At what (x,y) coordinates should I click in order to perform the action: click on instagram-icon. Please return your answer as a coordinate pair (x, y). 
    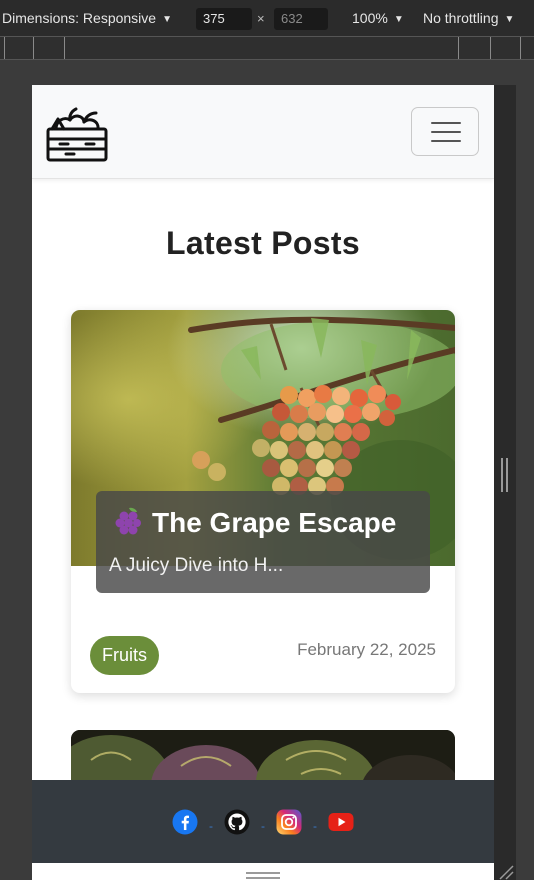
    Looking at the image, I should click on (289, 822).